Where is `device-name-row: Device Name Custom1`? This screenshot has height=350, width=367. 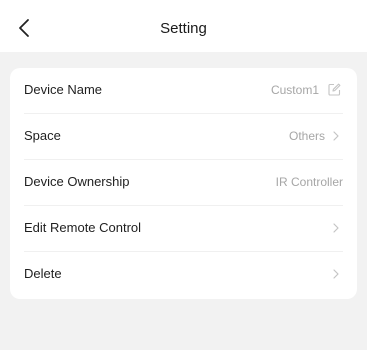 device-name-row: Device Name Custom1 is located at coordinates (183, 91).